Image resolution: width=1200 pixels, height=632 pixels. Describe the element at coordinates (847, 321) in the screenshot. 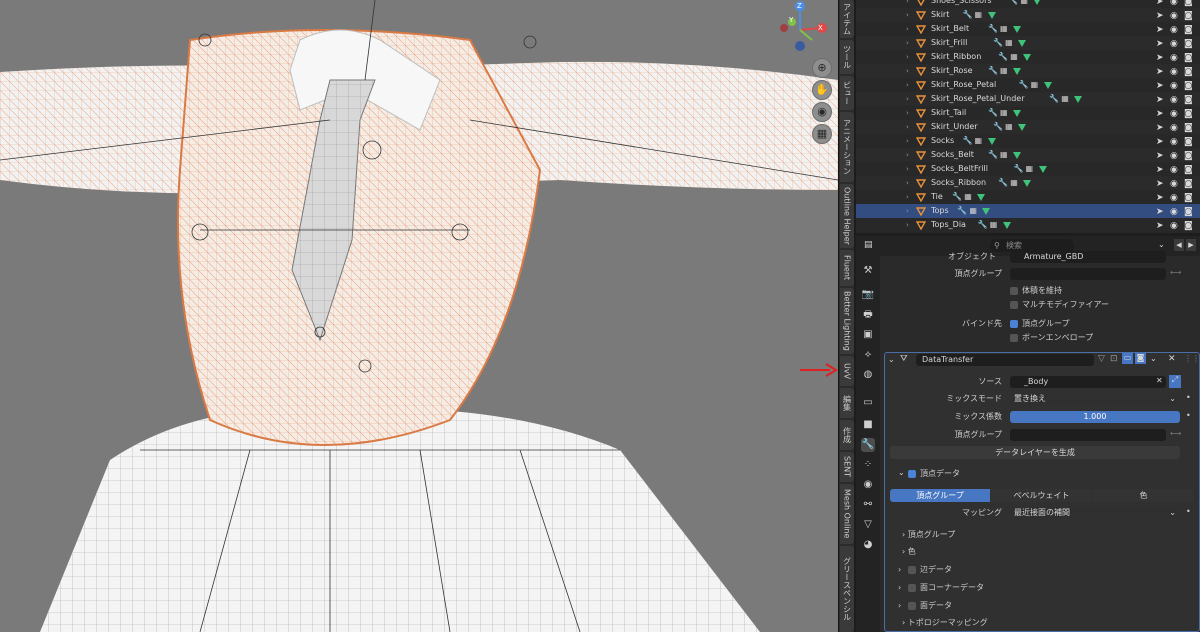

I see `tab-better-lighting: Better Lighting` at that location.